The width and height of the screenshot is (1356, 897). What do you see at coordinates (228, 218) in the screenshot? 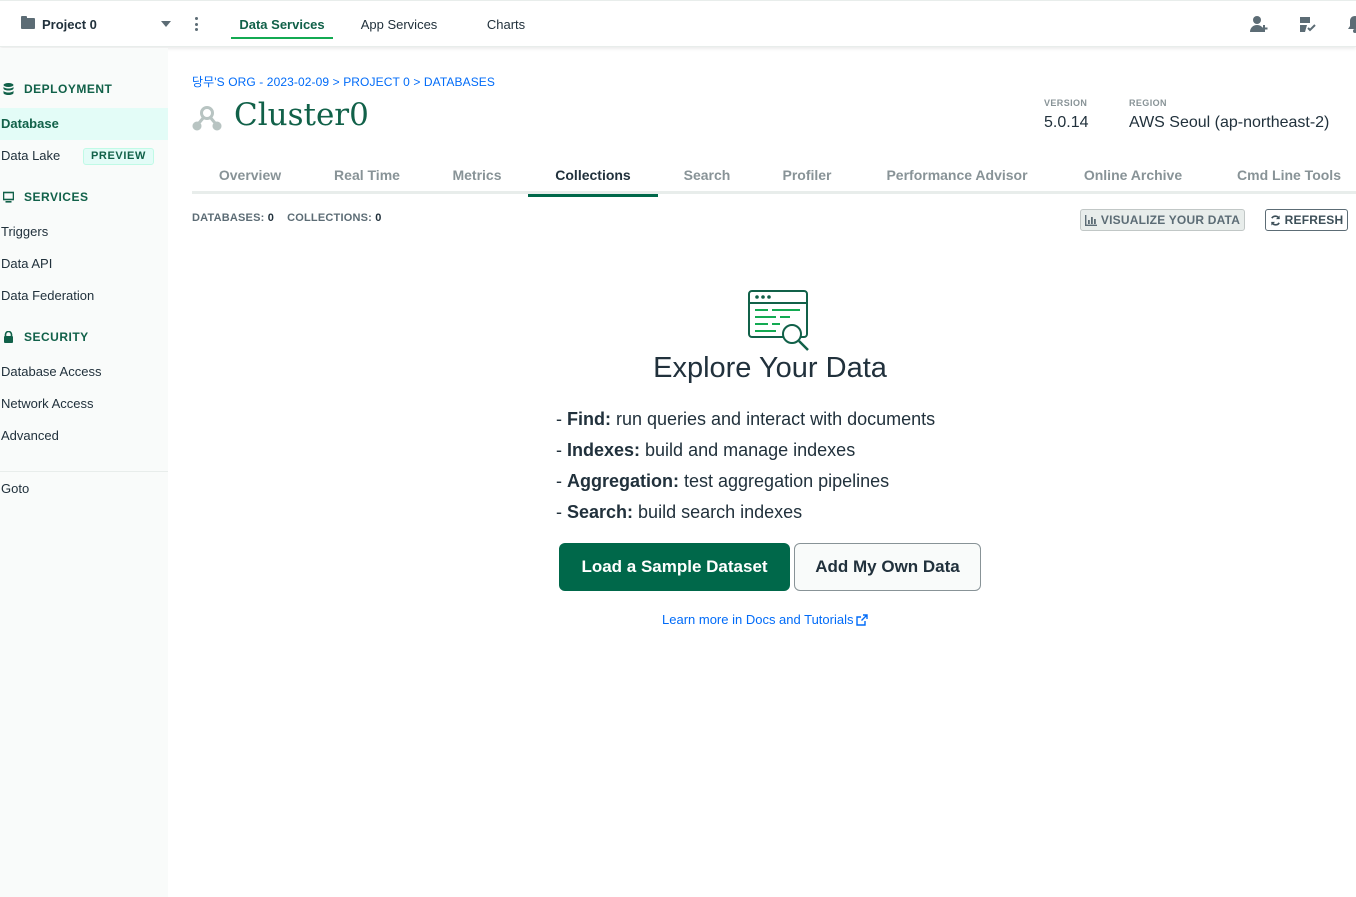
I see `databases-count-label: DATABASES:` at bounding box center [228, 218].